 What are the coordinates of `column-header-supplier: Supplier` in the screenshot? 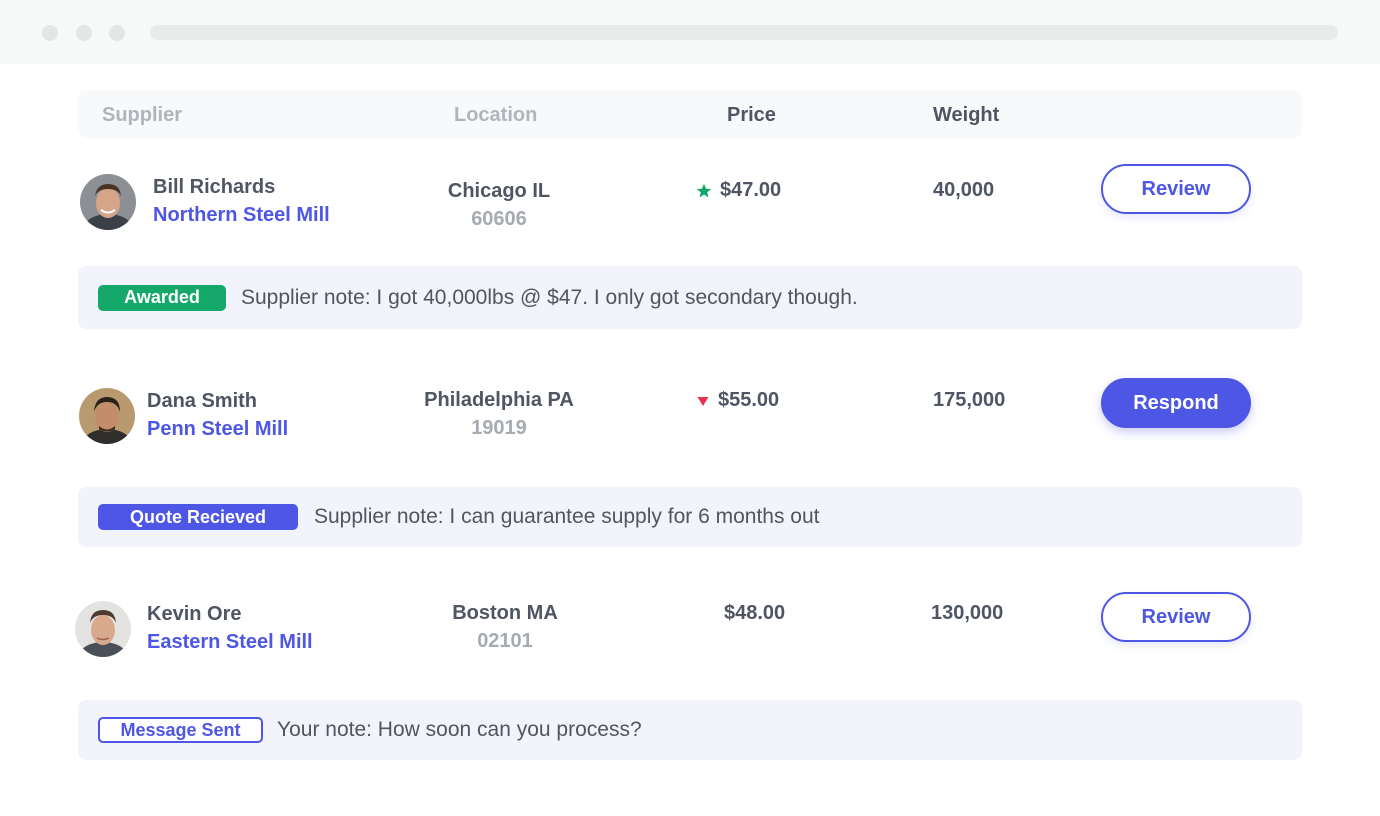 It's located at (142, 115).